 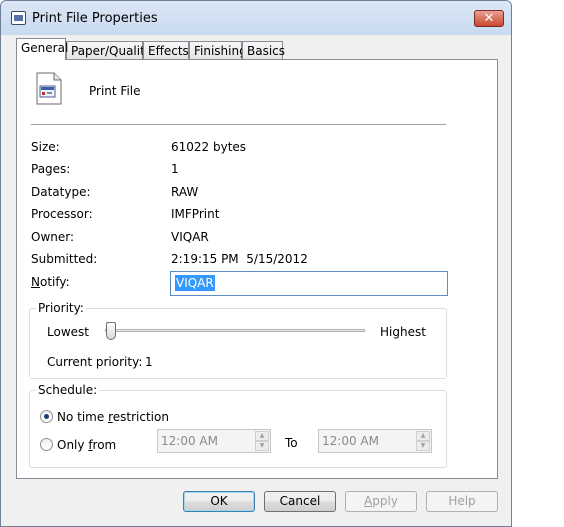 I want to click on datatype-label: Datatype:, so click(x=61, y=192).